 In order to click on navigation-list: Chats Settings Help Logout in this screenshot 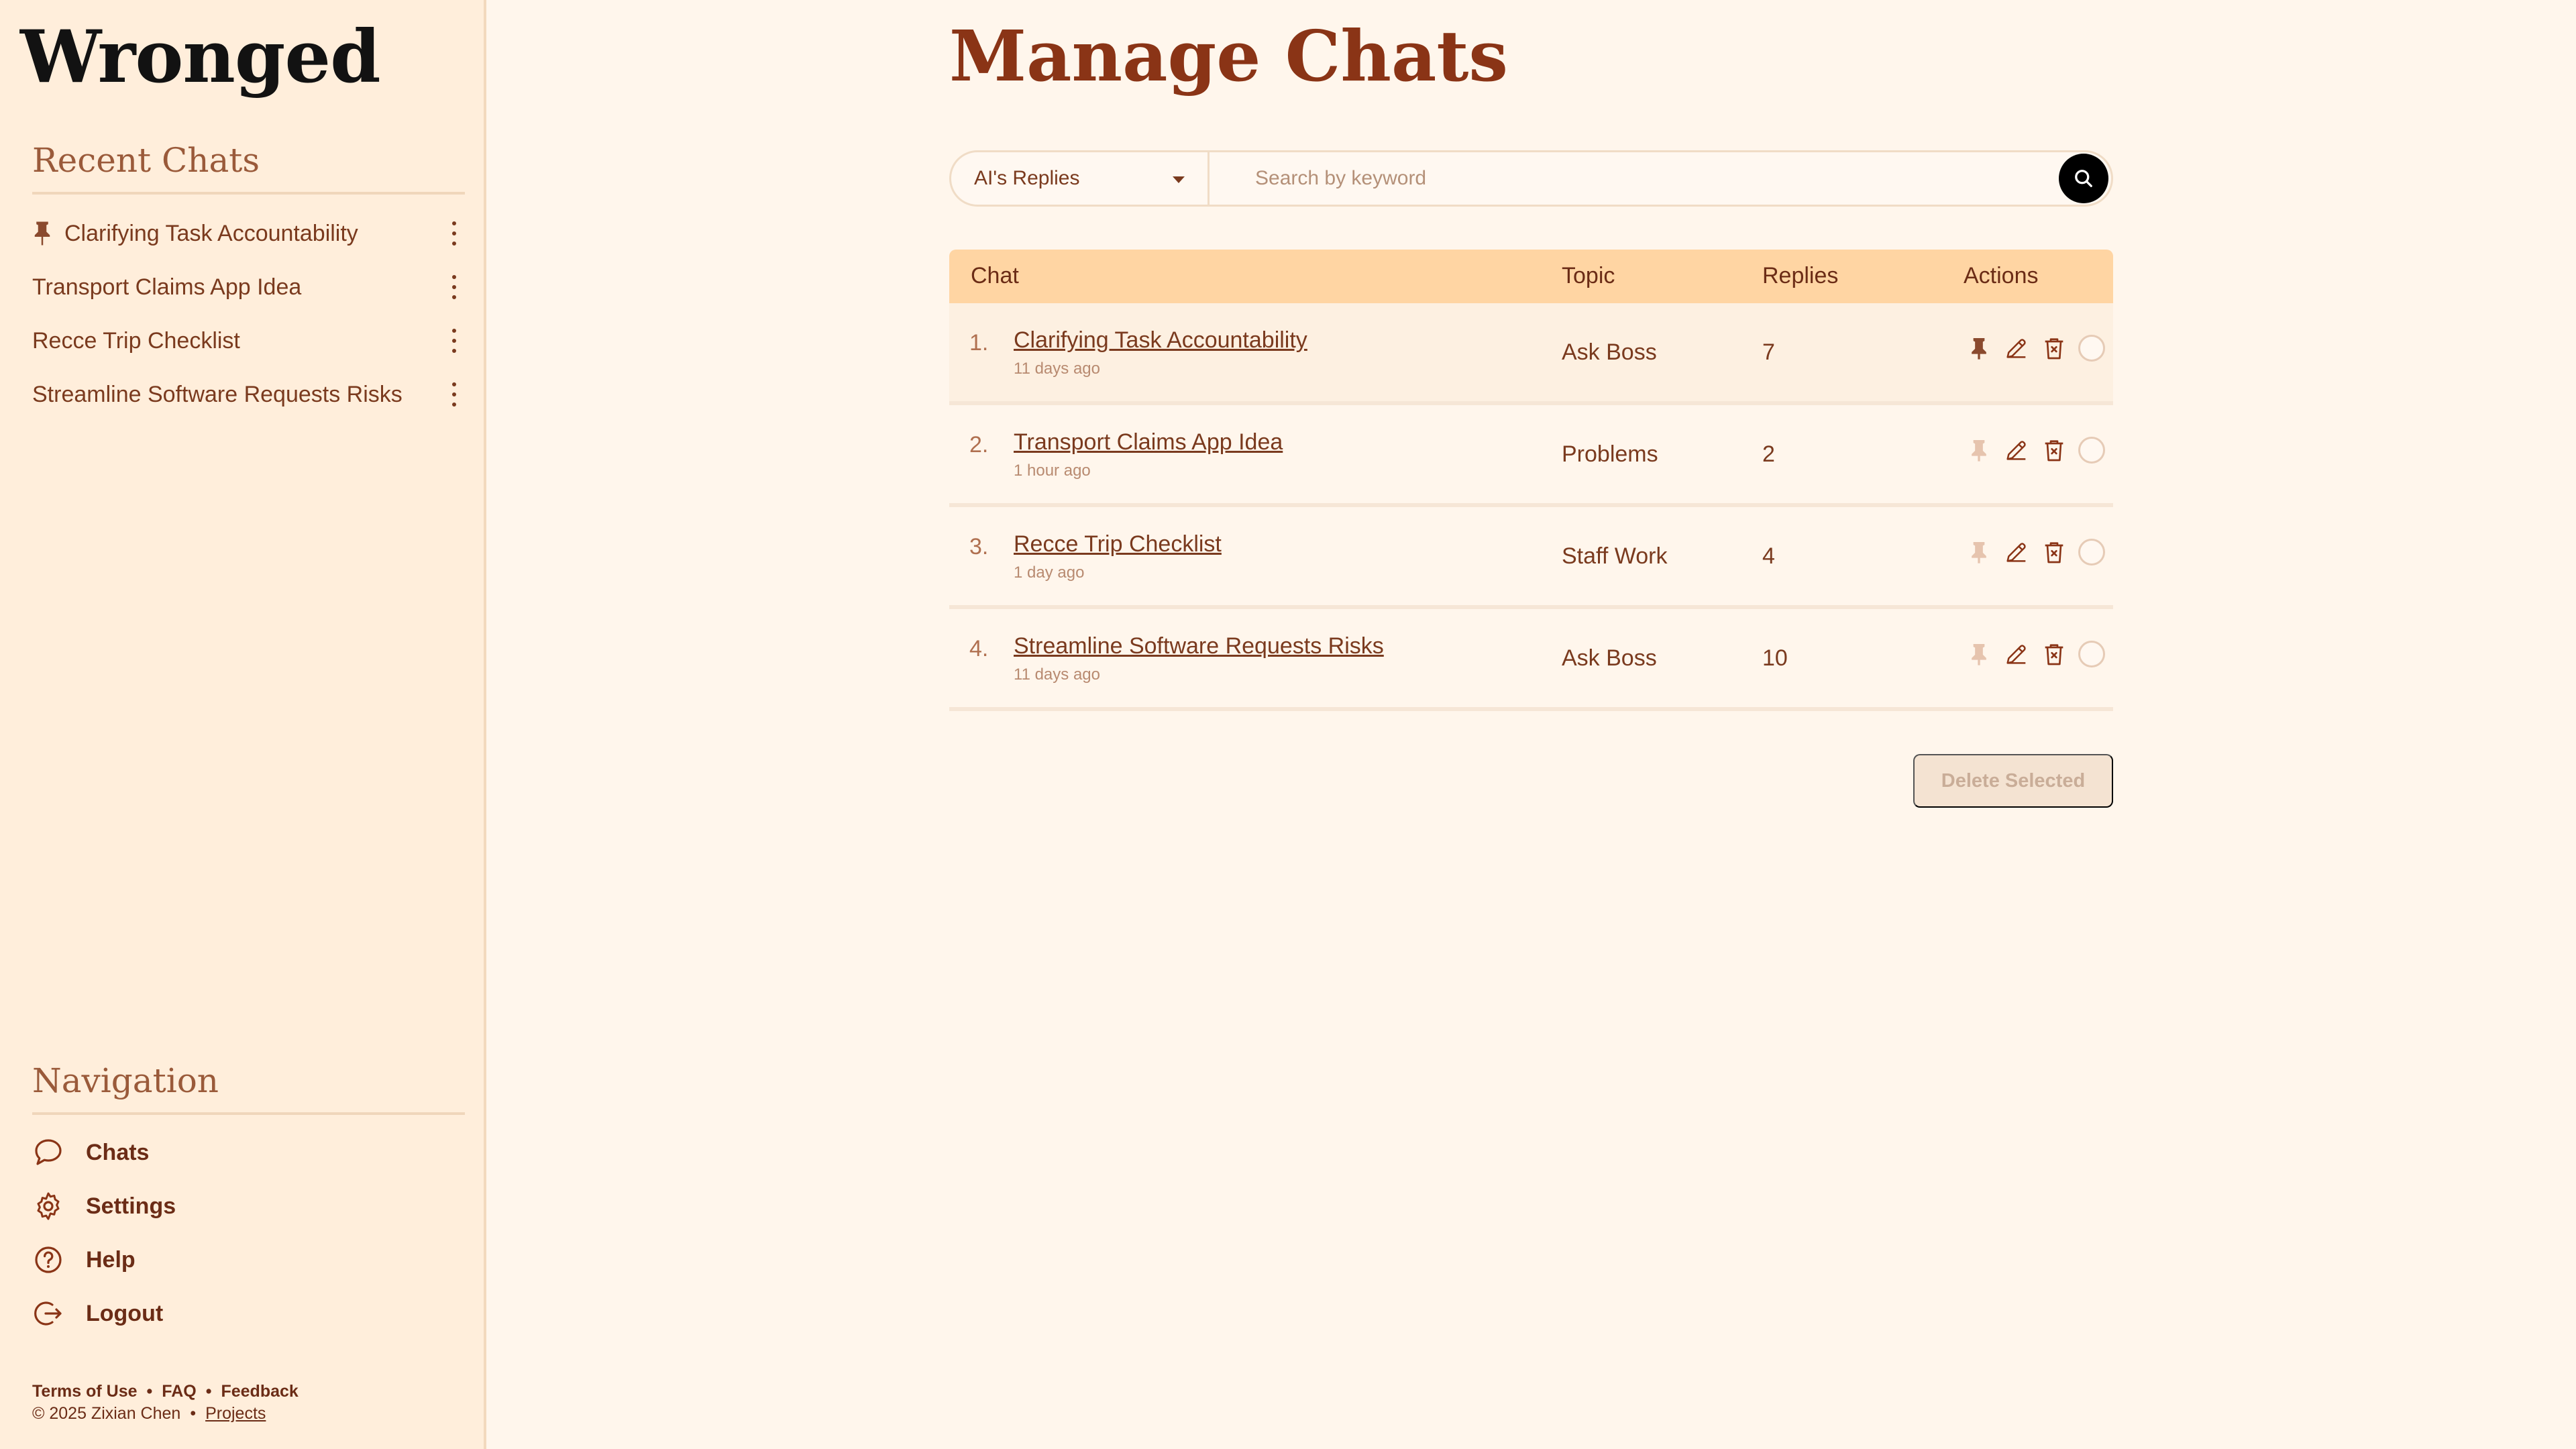, I will do `click(243, 1233)`.